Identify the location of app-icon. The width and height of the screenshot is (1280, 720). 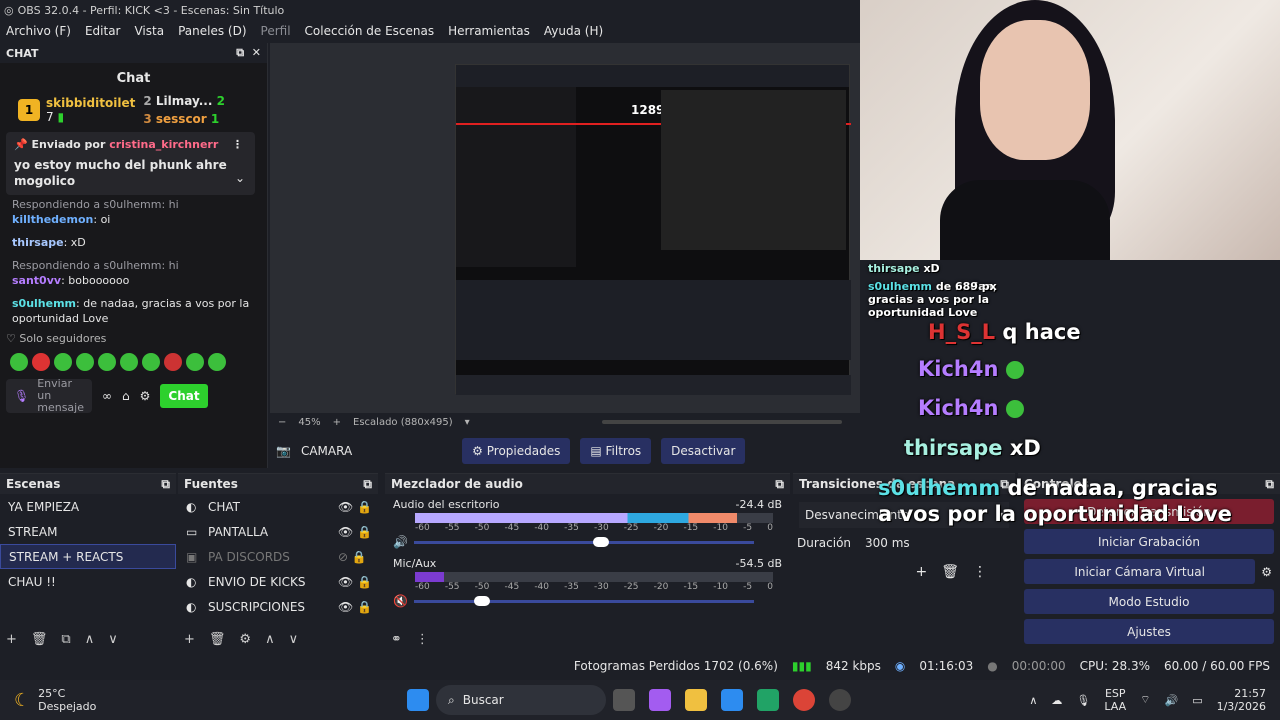
(732, 700).